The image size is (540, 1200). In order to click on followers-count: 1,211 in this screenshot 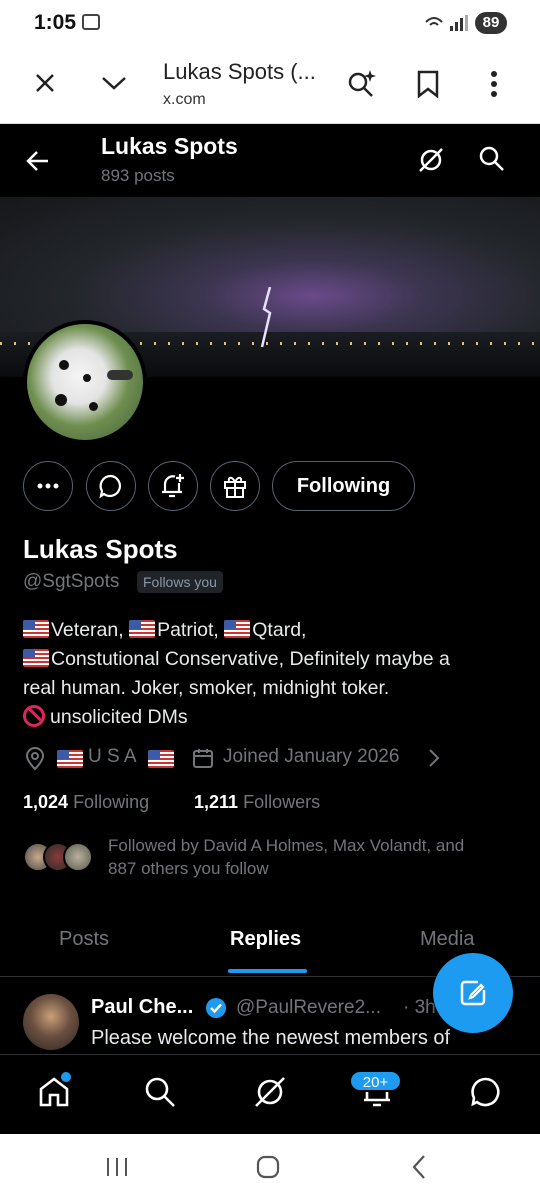, I will do `click(216, 802)`.